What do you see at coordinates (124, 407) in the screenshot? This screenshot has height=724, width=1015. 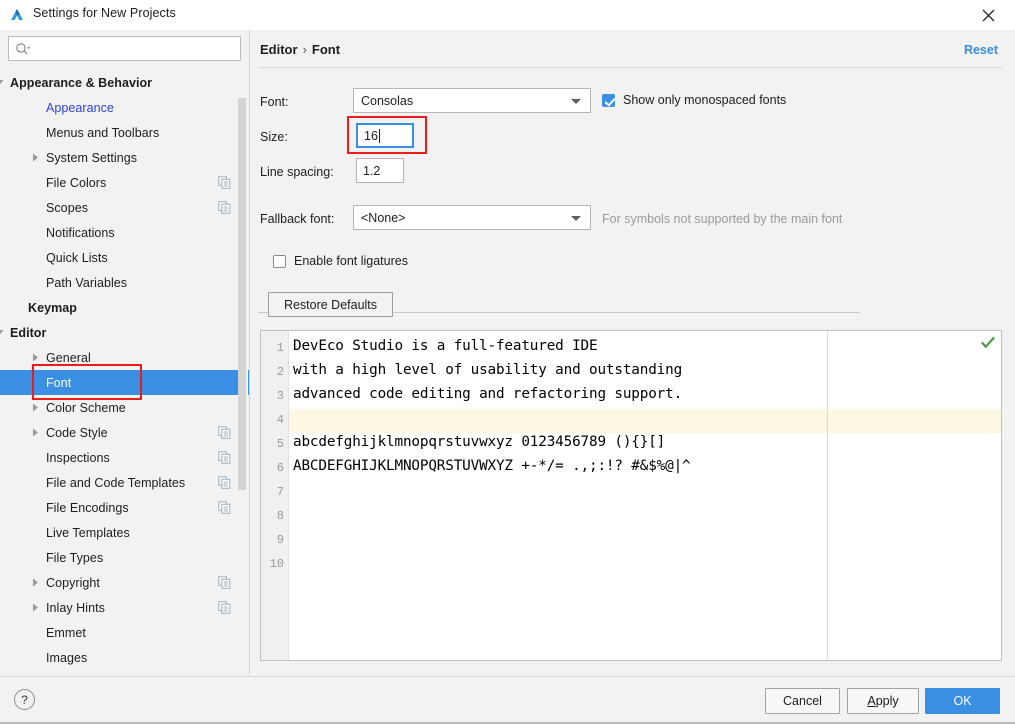 I see `sidebar-item-color-scheme: Color Scheme` at bounding box center [124, 407].